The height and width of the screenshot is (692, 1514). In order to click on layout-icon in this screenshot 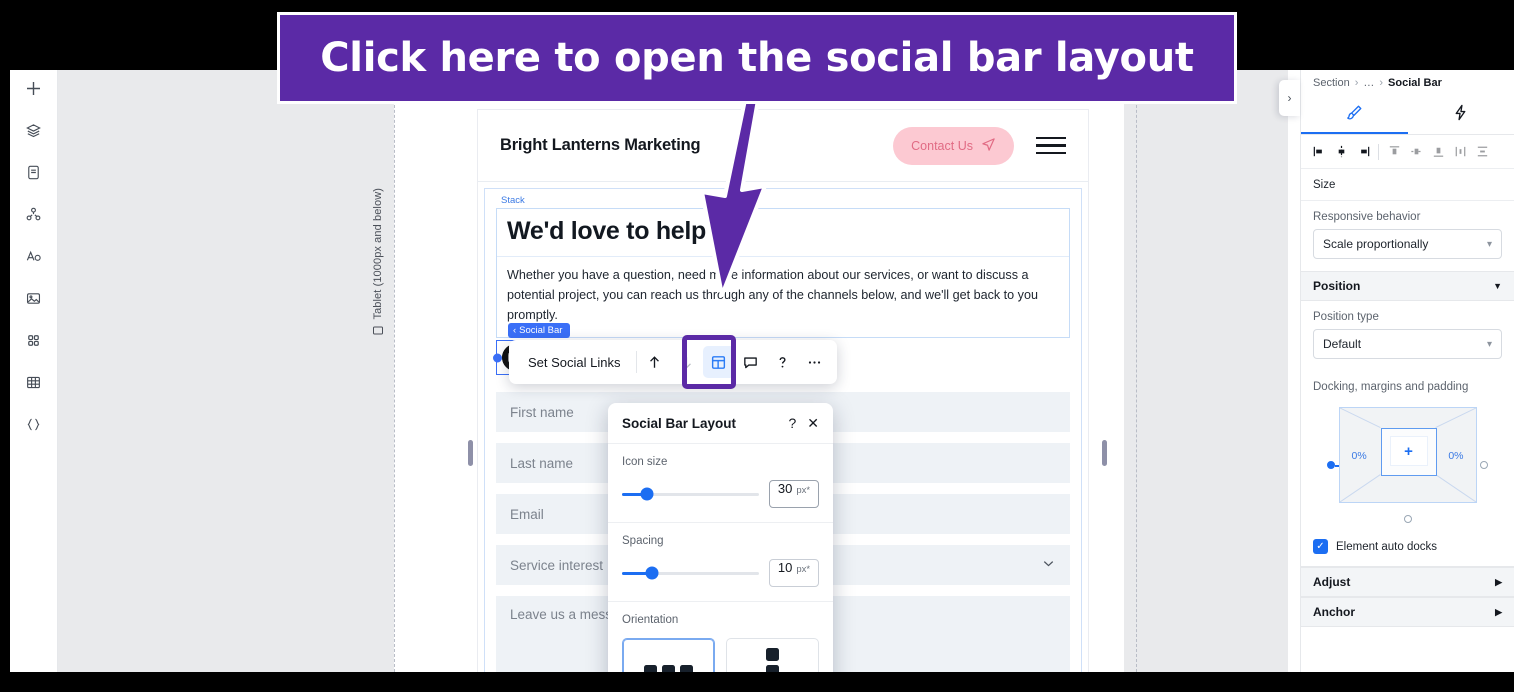, I will do `click(718, 362)`.